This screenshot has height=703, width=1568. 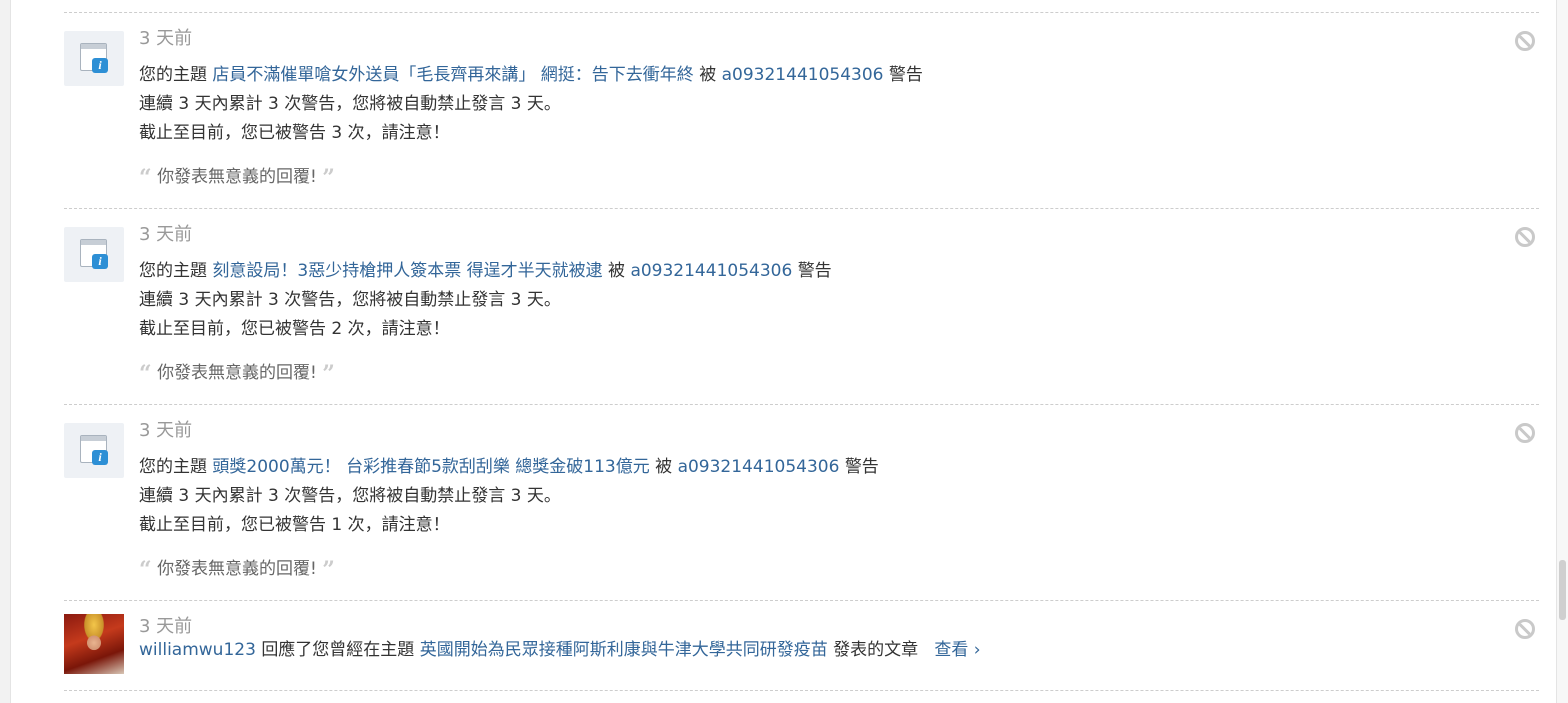 I want to click on left-page-edge, so click(x=5, y=351).